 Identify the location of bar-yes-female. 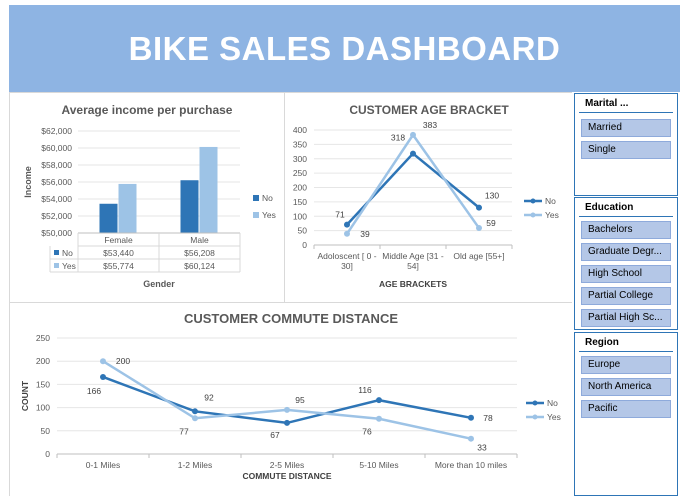
(127, 208).